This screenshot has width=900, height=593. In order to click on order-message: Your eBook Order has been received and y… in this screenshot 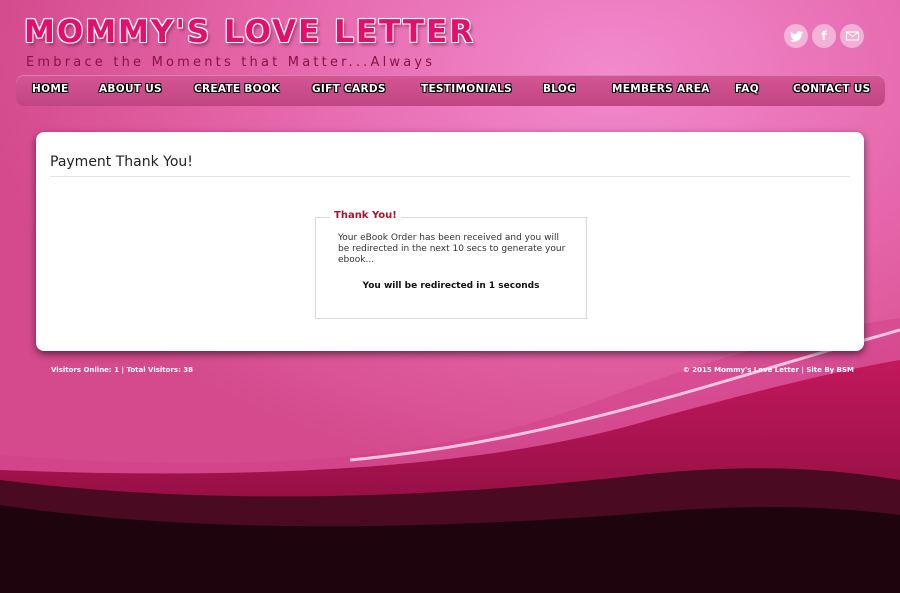, I will do `click(452, 249)`.